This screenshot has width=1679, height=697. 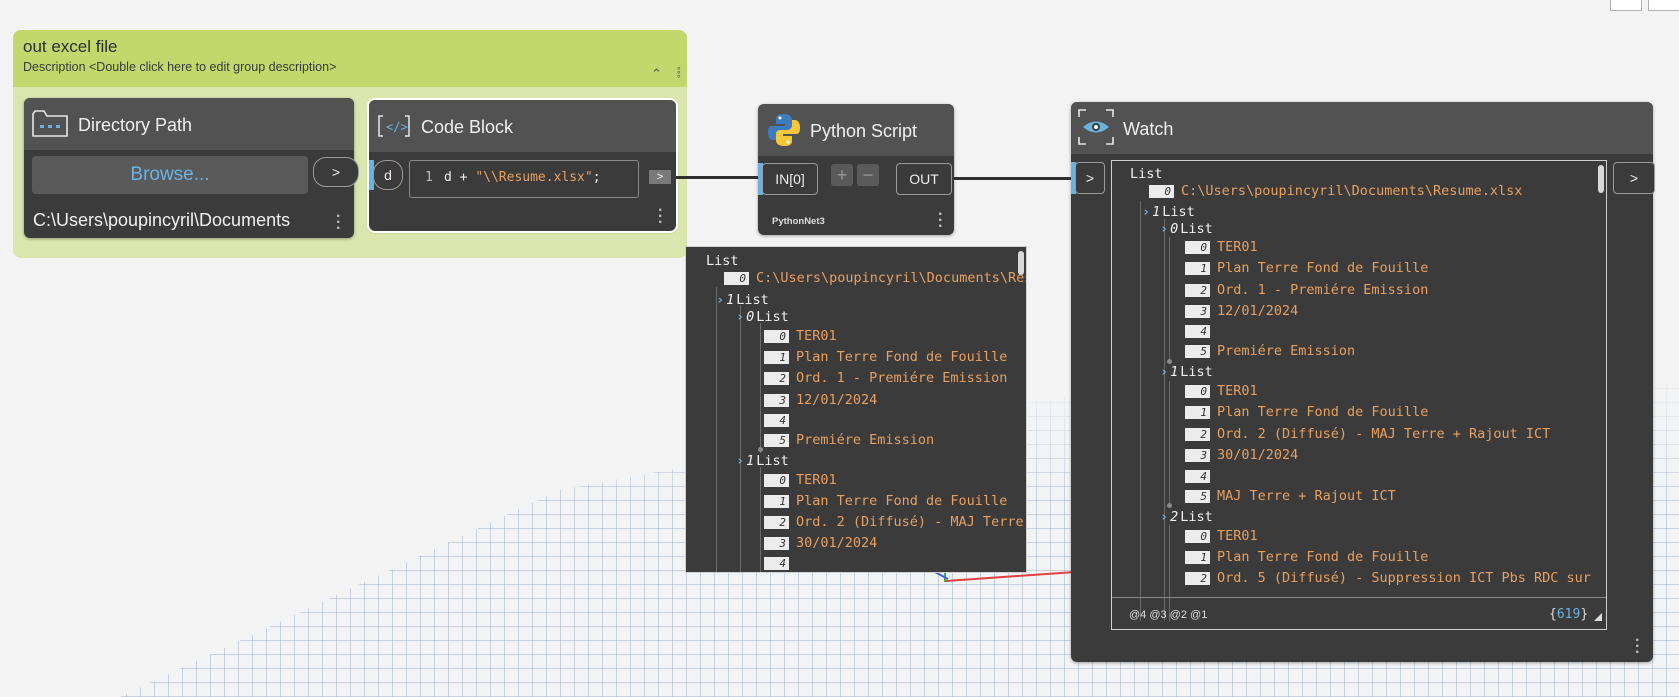 What do you see at coordinates (679, 72) in the screenshot?
I see `group-menu-icon: ∘ ∘ ∘` at bounding box center [679, 72].